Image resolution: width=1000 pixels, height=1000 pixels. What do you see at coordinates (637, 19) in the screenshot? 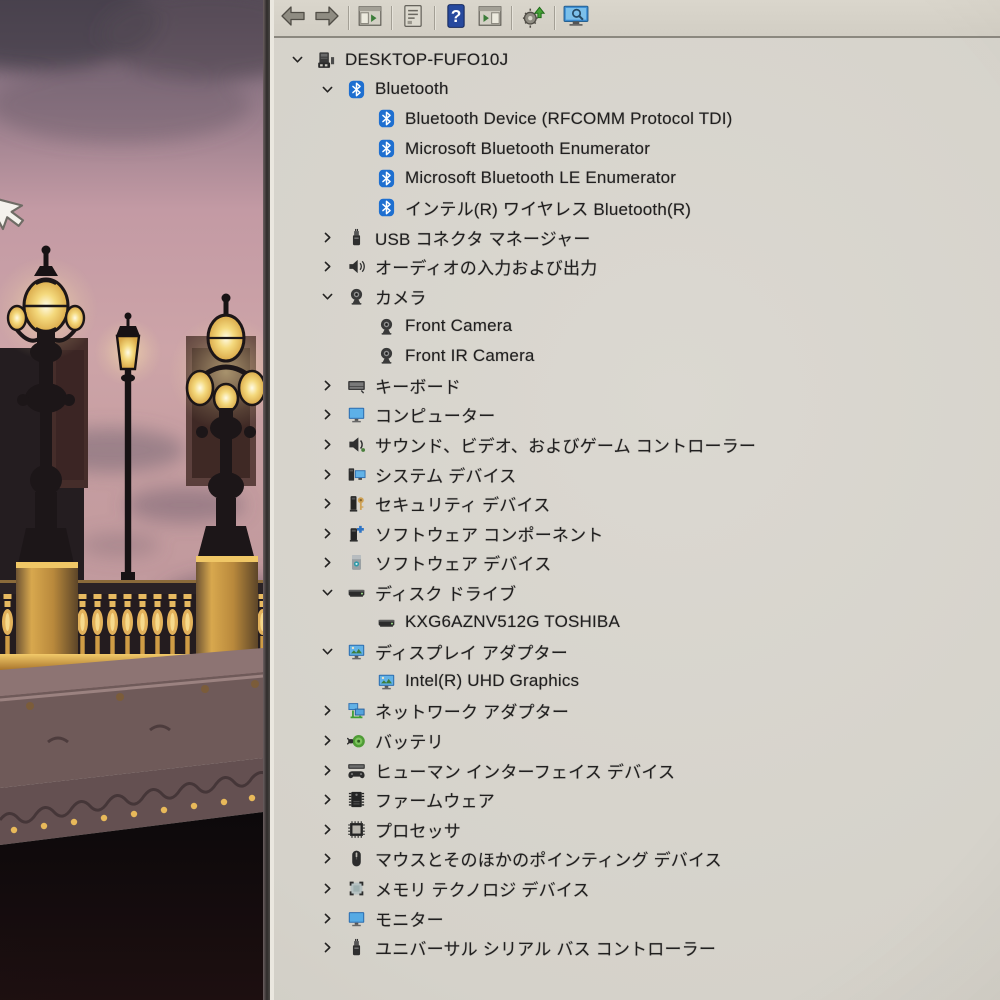
I see `toolbar: ?` at bounding box center [637, 19].